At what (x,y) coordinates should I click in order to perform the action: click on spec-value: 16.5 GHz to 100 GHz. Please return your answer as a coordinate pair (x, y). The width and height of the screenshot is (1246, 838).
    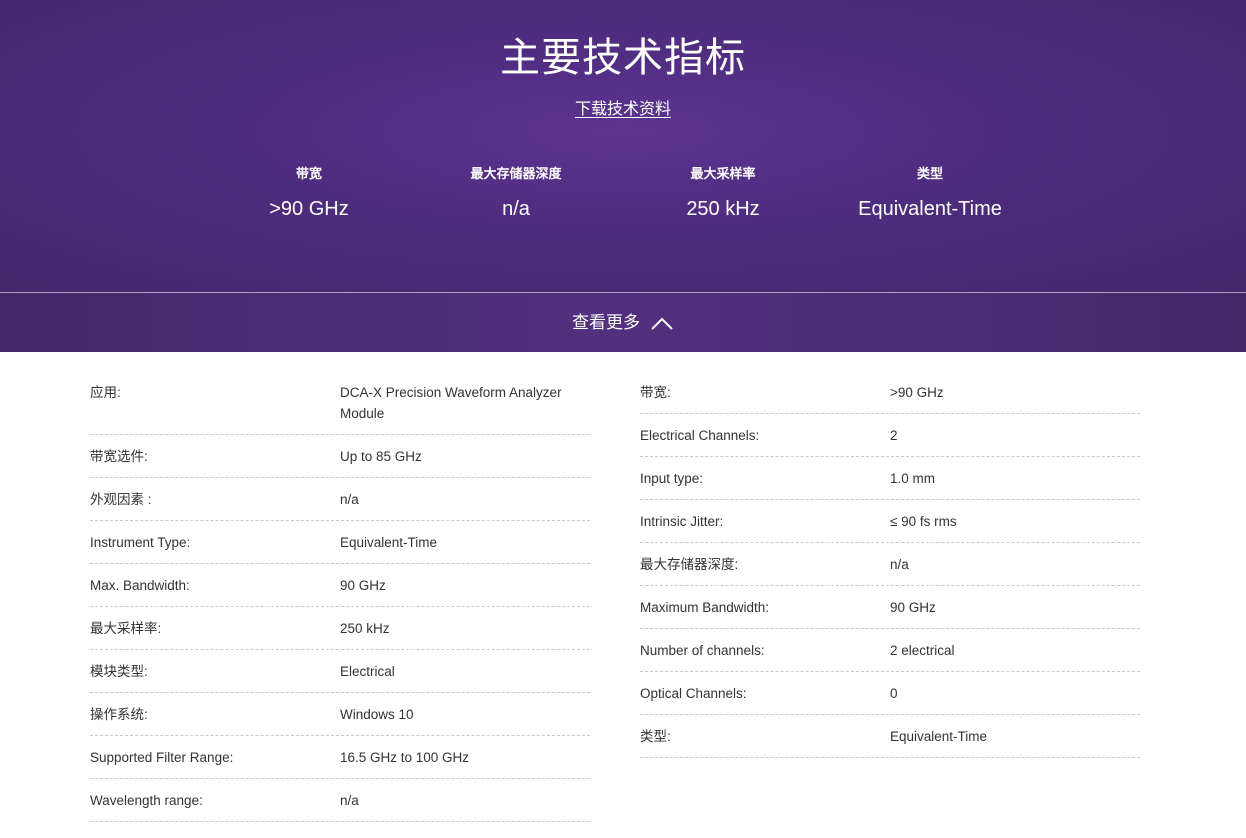
    Looking at the image, I should click on (405, 757).